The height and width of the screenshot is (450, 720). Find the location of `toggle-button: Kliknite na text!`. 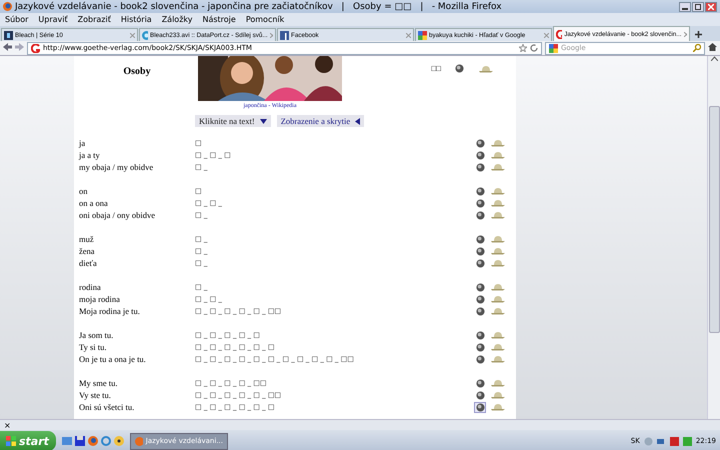

toggle-button: Kliknite na text! is located at coordinates (233, 121).